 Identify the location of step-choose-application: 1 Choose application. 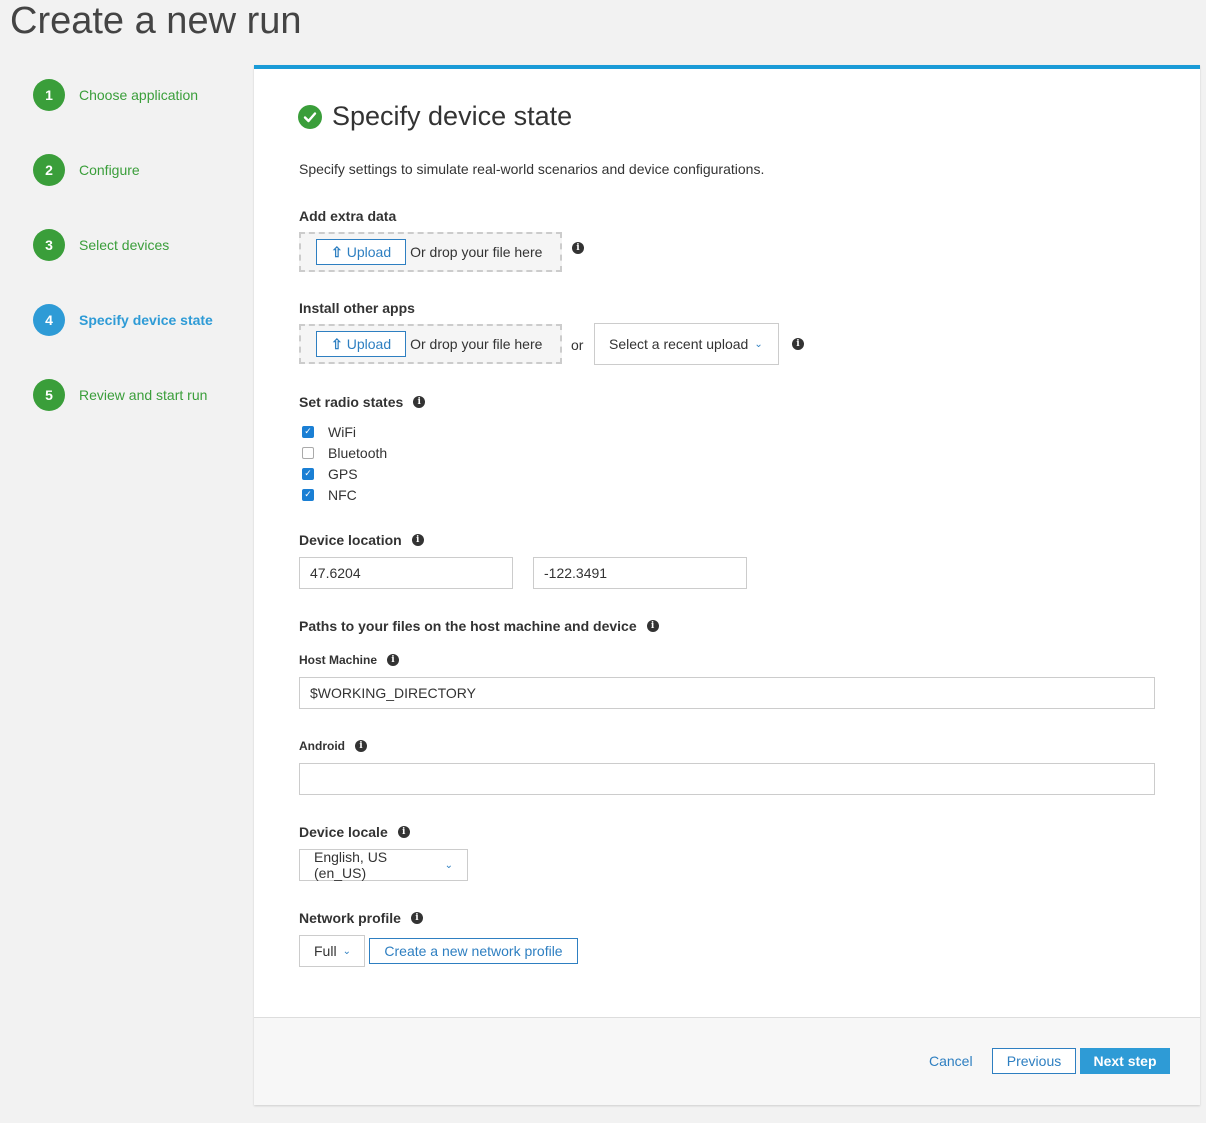
(115, 95).